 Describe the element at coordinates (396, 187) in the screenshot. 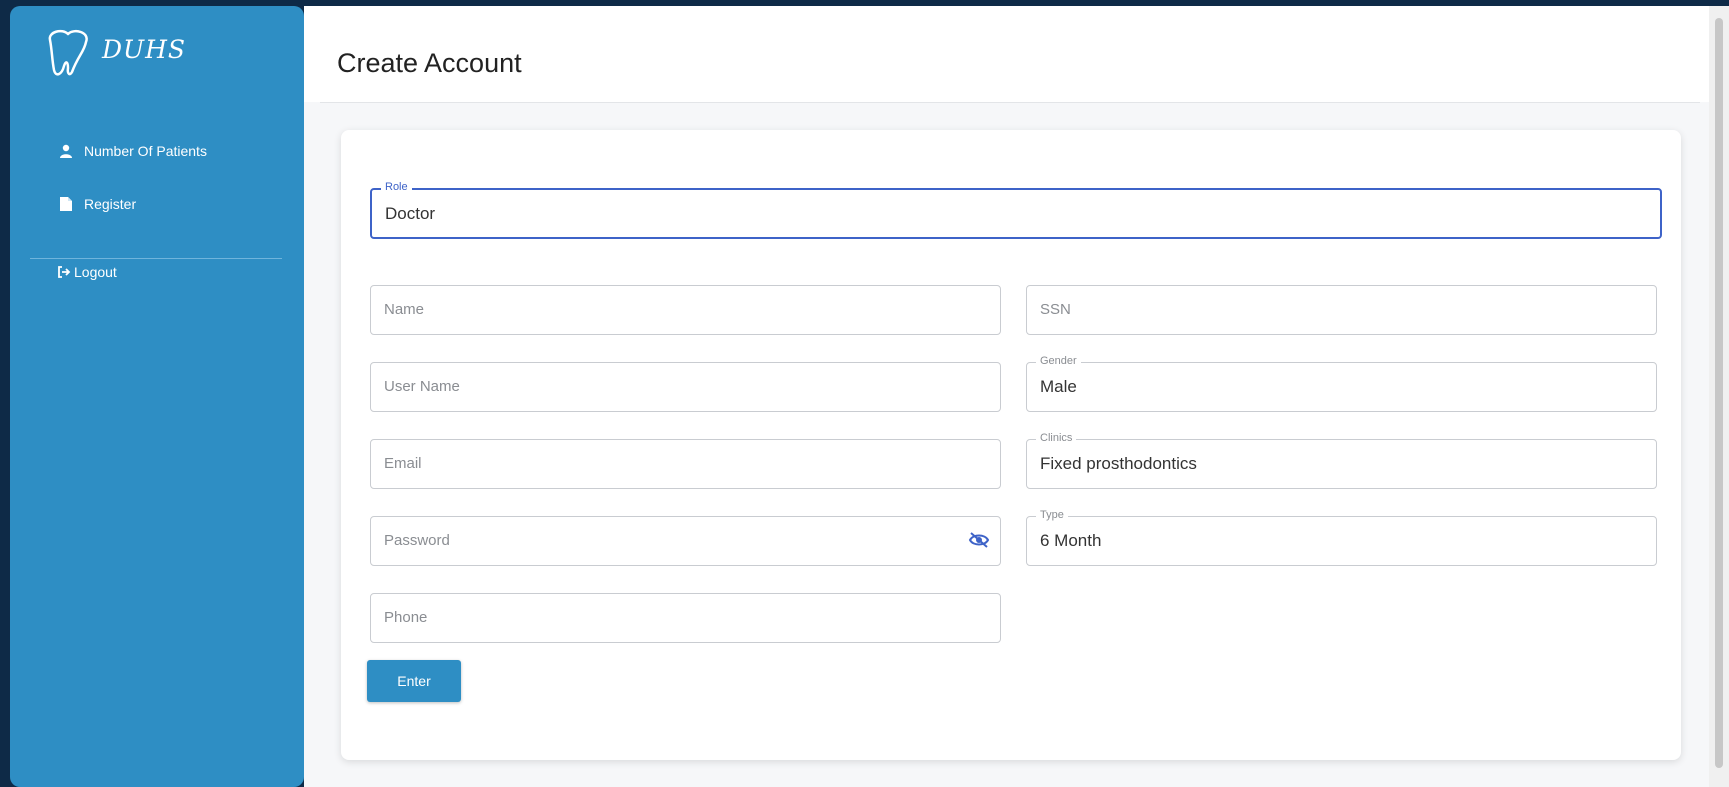

I see `role-legend: Role` at that location.